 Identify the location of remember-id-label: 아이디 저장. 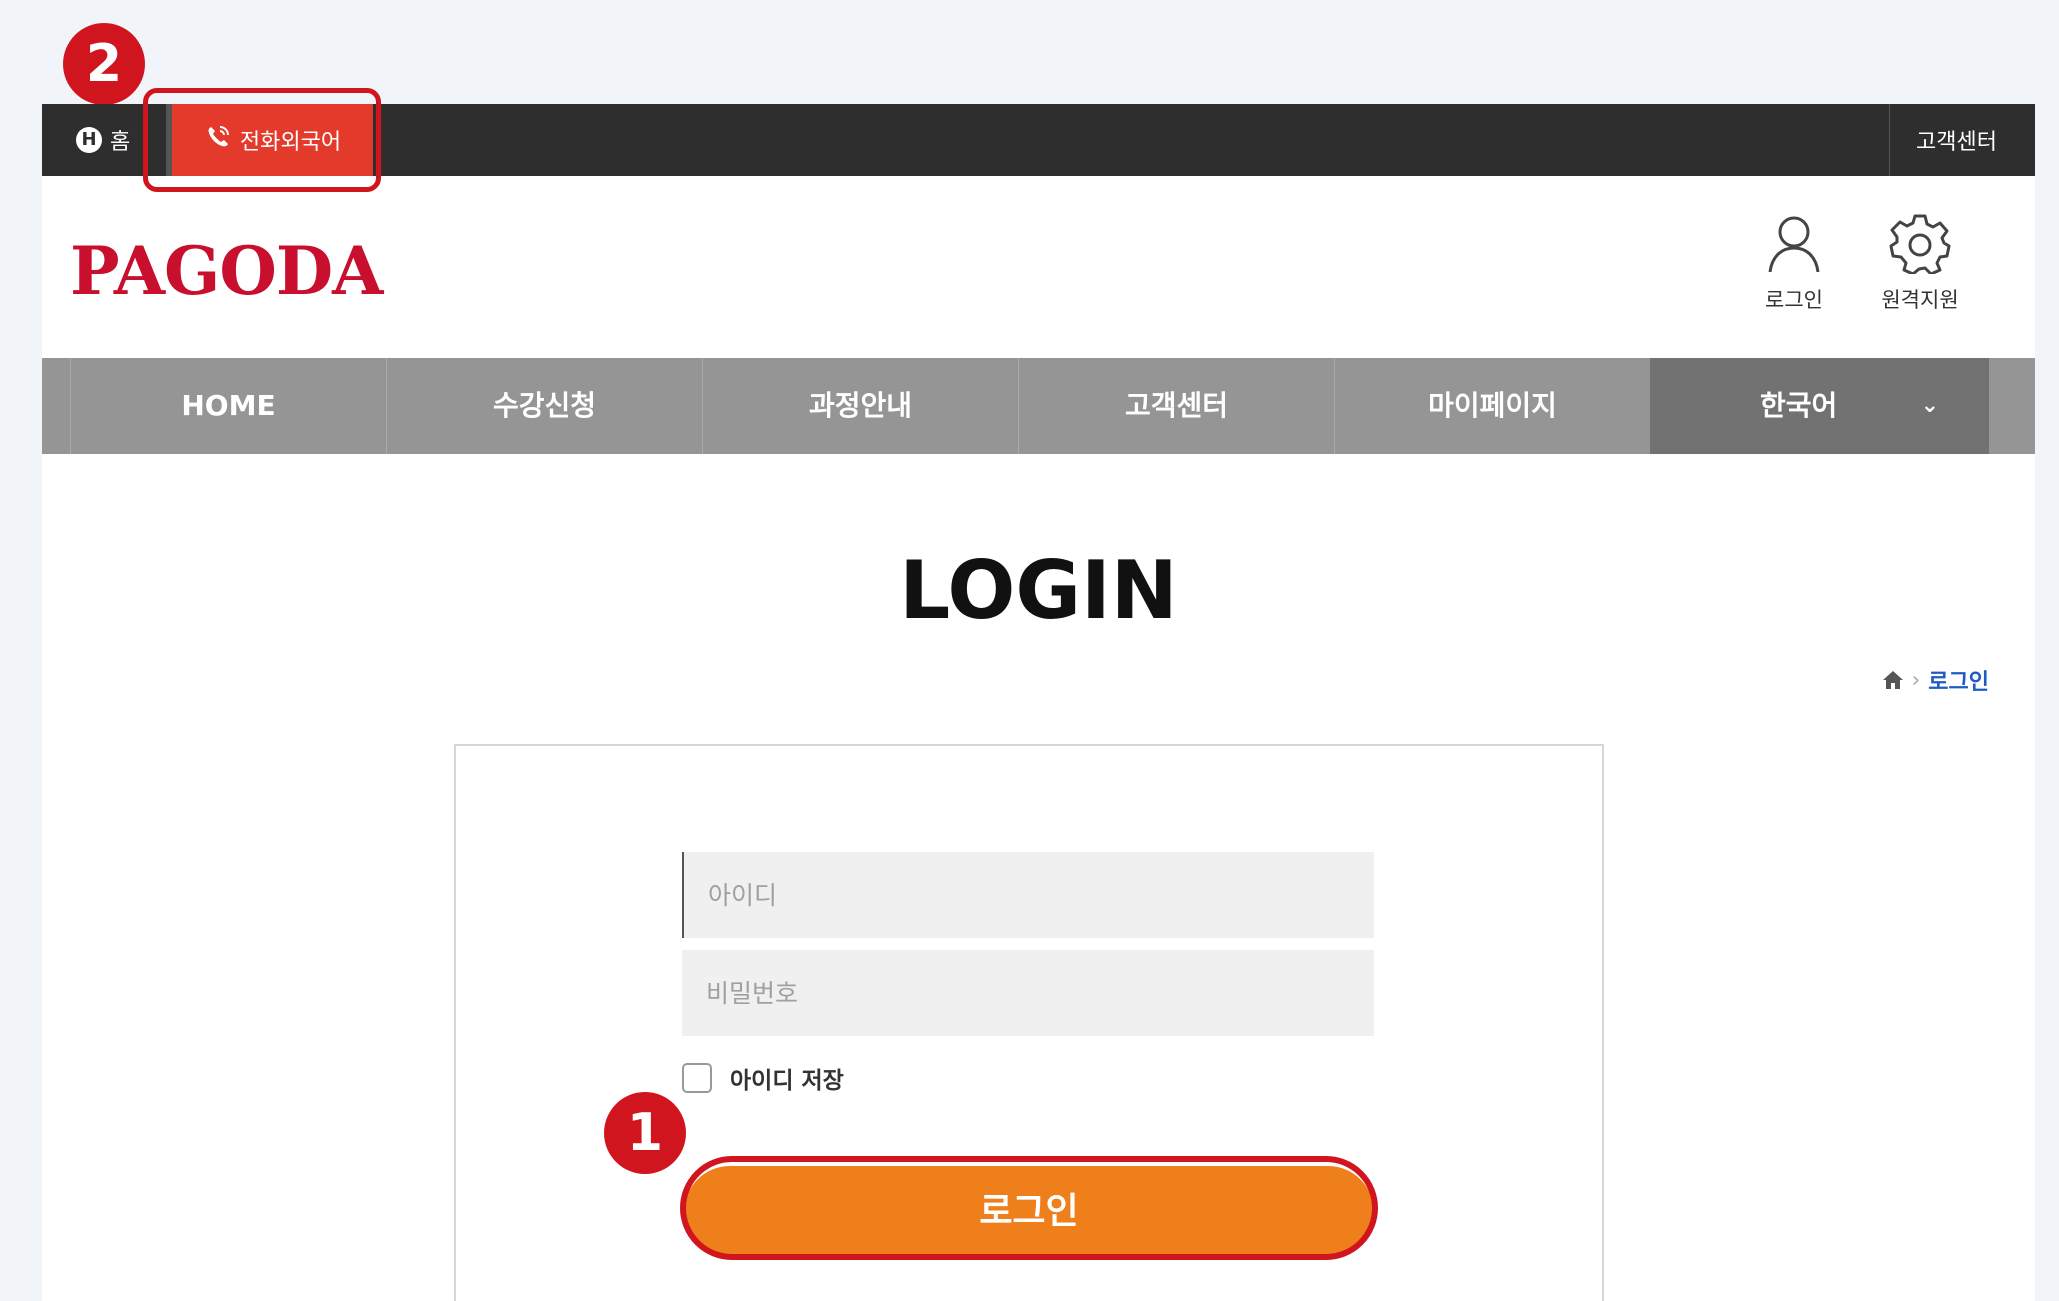
(787, 1081).